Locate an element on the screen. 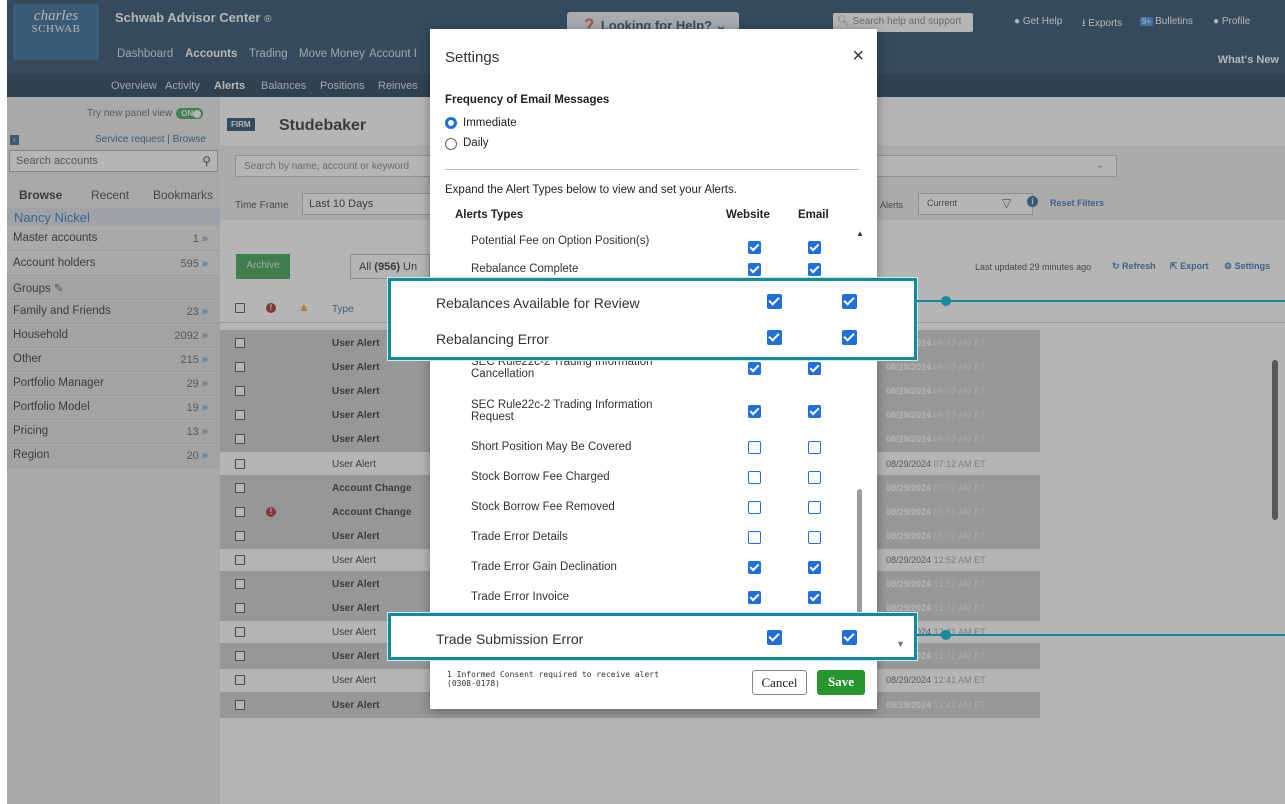 The width and height of the screenshot is (1285, 804). website-column-header: Website is located at coordinates (748, 215).